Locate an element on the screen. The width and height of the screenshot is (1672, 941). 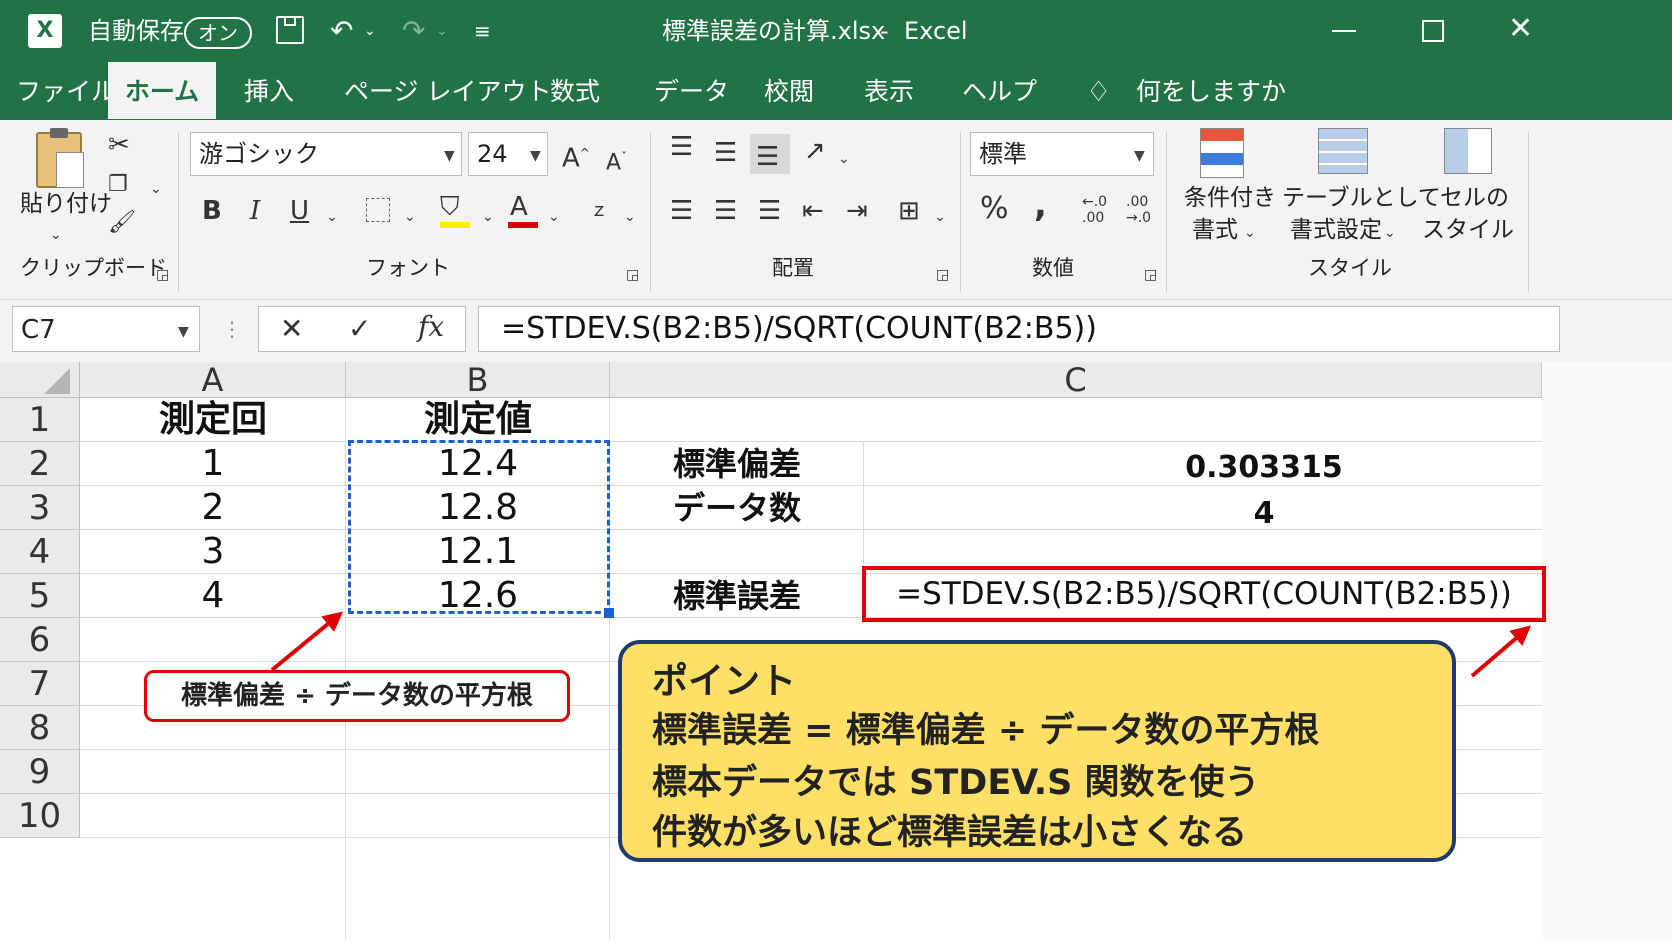
format-as-table-icon is located at coordinates (1343, 151).